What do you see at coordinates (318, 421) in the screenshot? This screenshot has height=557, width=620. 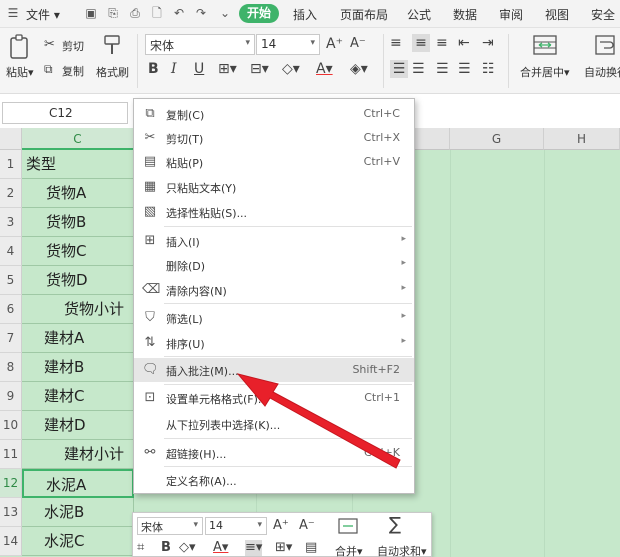 I see `red-arrow-annotation` at bounding box center [318, 421].